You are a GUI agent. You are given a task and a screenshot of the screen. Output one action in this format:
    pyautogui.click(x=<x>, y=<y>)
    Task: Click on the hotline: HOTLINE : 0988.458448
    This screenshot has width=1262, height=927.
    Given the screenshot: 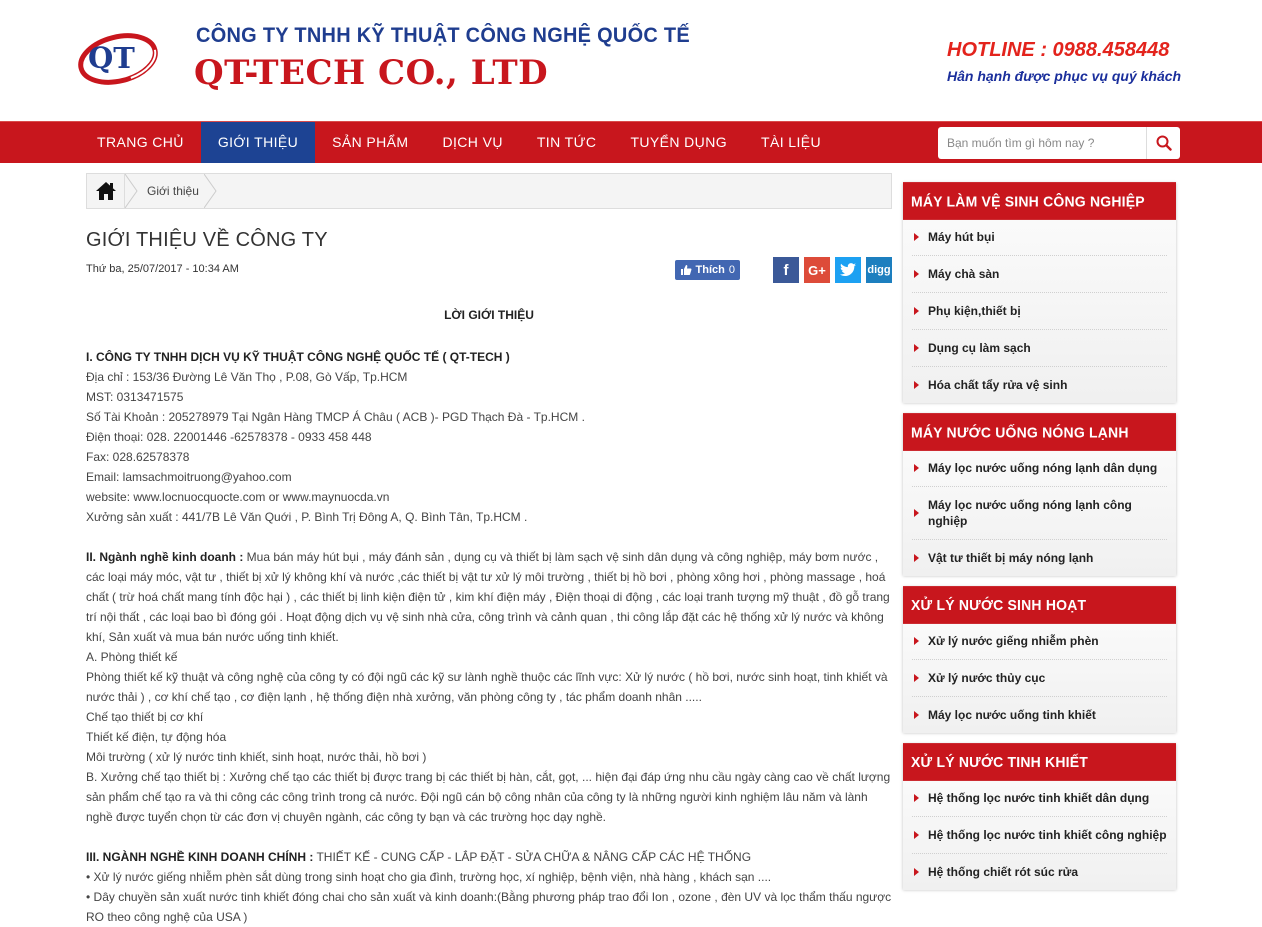 What is the action you would take?
    pyautogui.click(x=1058, y=50)
    